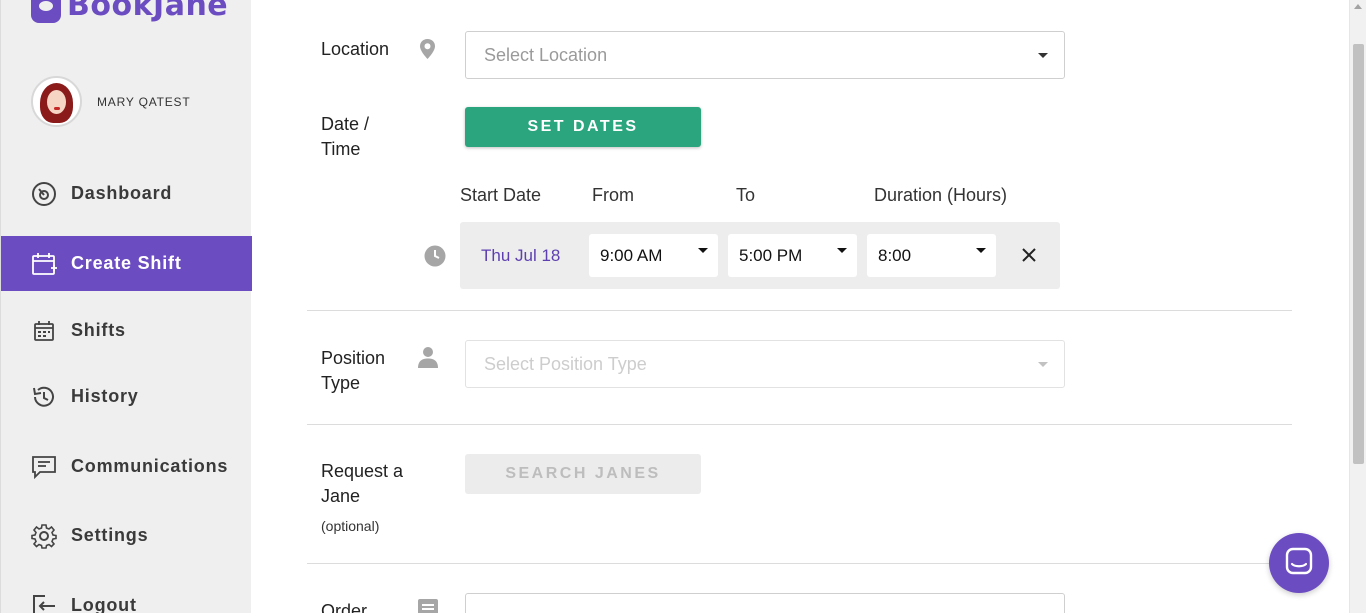  I want to click on user-name: MARY QATEST, so click(144, 101).